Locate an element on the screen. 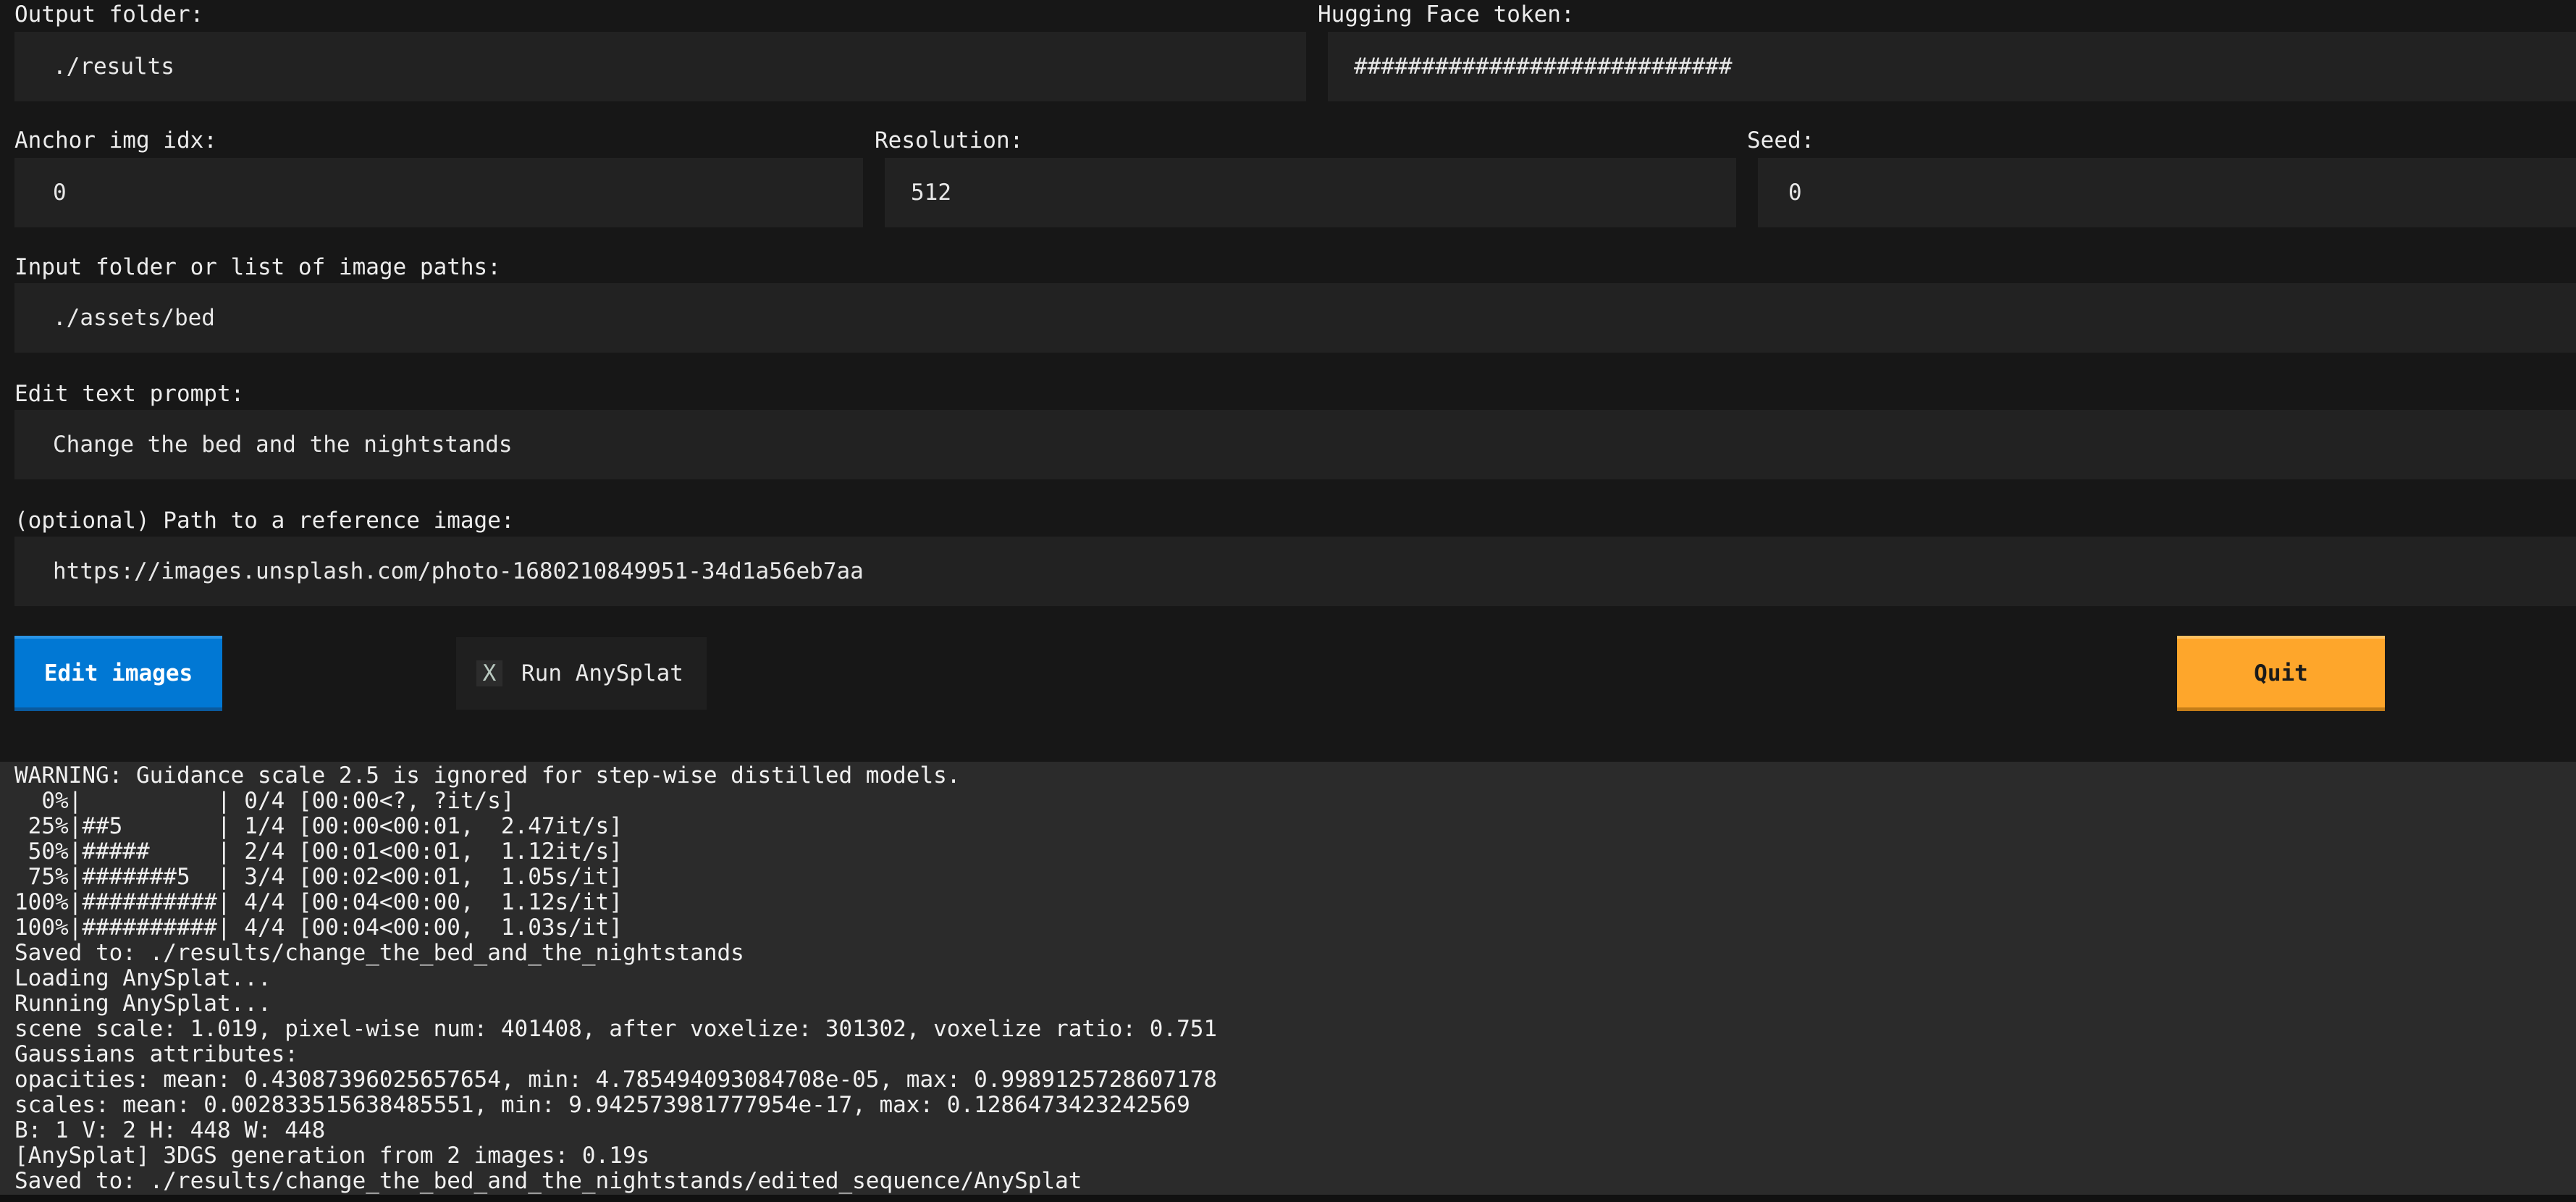 The image size is (2576, 1202). hf-token-input: ############################ is located at coordinates (1952, 67).